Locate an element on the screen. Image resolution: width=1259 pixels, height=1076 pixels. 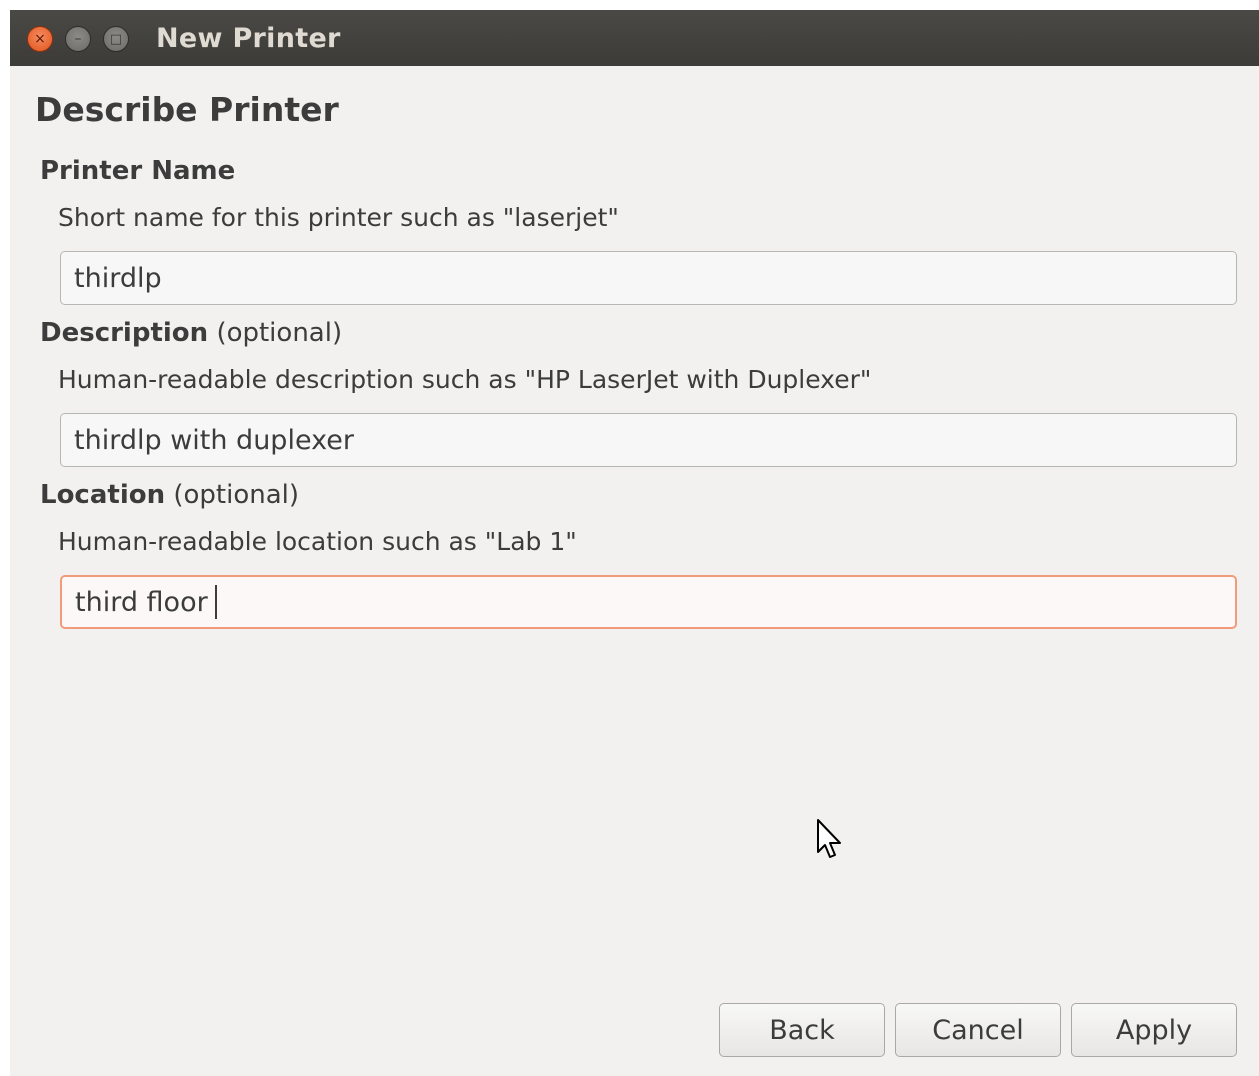
location-optional-text: (optional) is located at coordinates (236, 495).